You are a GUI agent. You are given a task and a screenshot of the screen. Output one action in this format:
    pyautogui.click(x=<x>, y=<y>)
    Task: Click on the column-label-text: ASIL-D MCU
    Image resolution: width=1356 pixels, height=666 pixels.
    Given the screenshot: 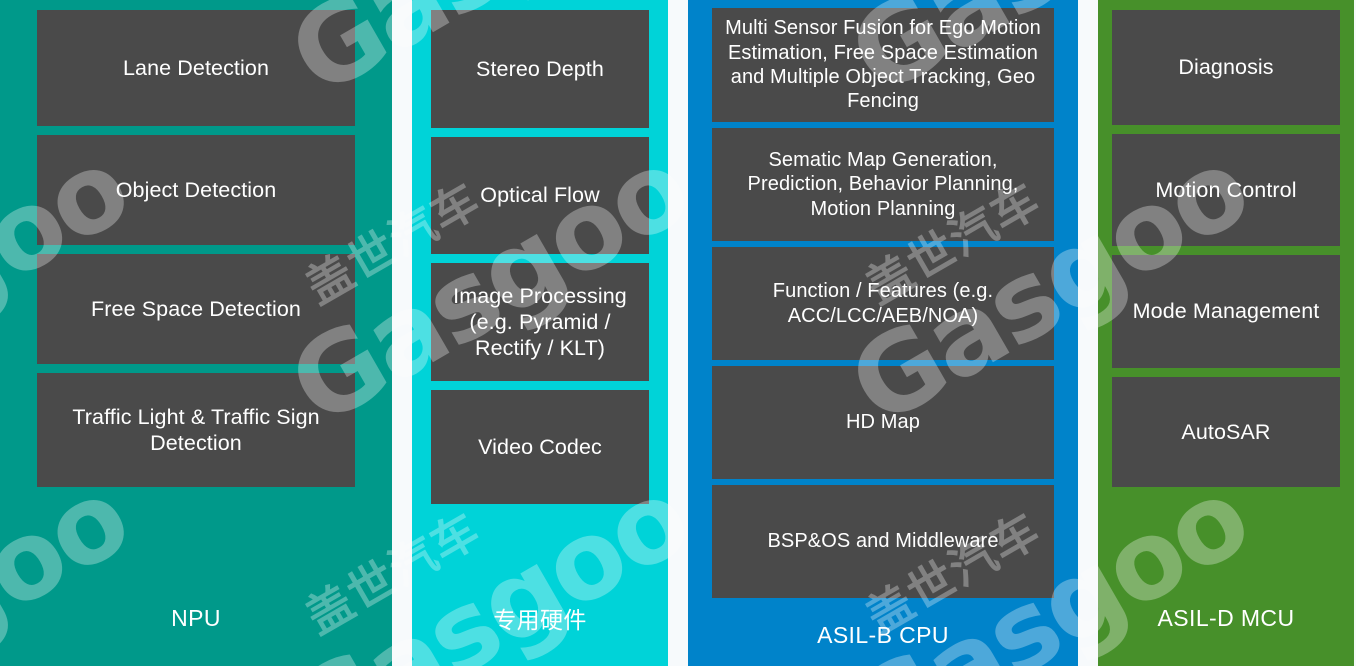 What is the action you would take?
    pyautogui.click(x=1226, y=617)
    